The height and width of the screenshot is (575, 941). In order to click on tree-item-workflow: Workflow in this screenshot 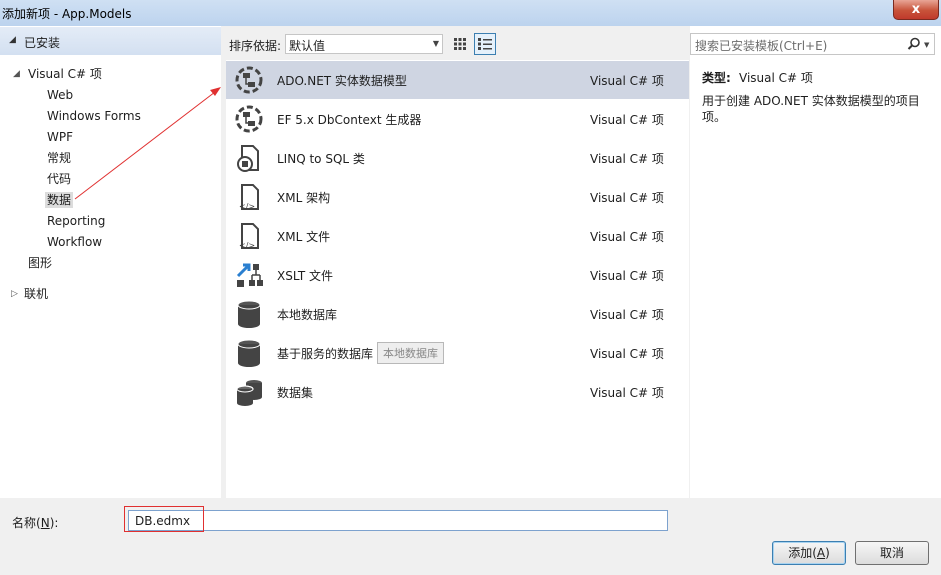, I will do `click(74, 242)`.